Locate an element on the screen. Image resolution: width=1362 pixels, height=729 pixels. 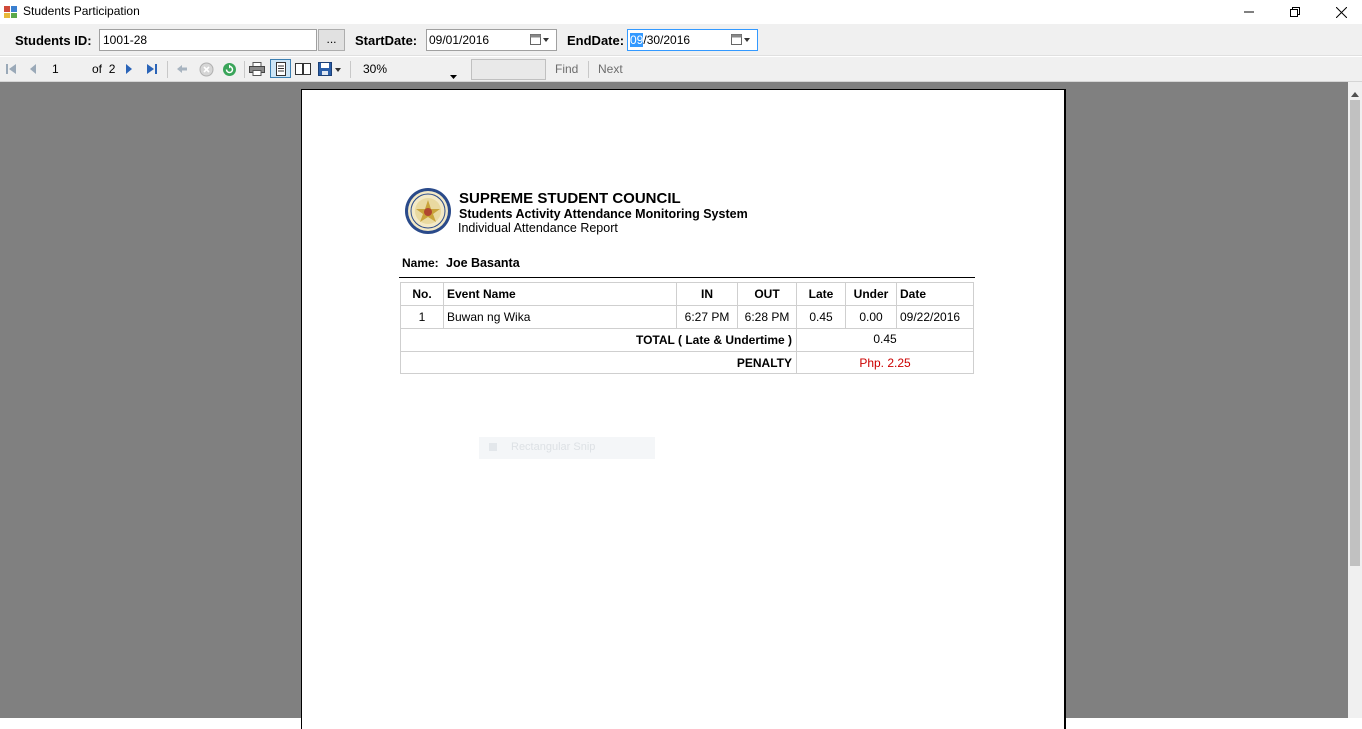
zoom-select: 30% is located at coordinates (410, 69).